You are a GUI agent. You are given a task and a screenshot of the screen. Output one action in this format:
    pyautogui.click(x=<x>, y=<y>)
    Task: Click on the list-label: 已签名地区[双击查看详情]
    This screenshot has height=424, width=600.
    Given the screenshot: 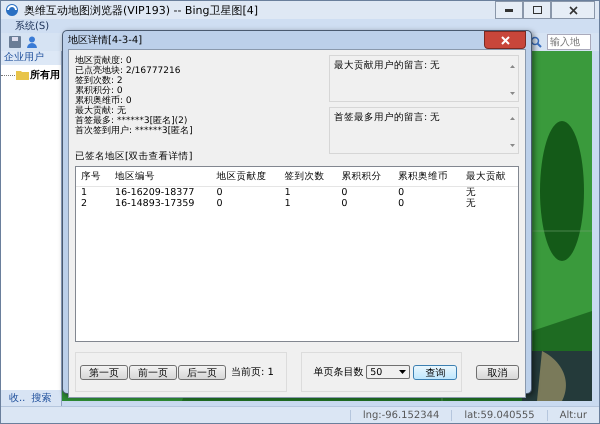 What is the action you would take?
    pyautogui.click(x=134, y=156)
    